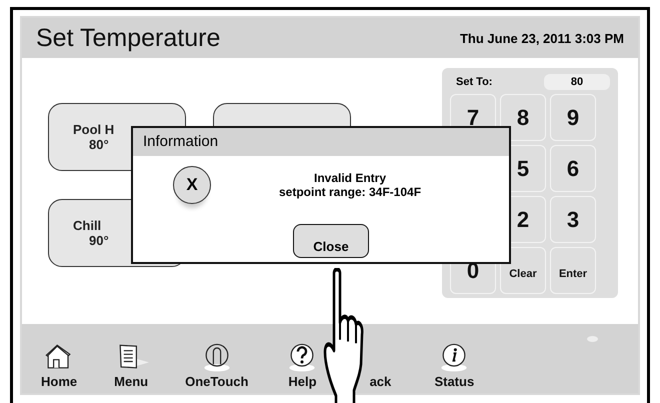 This screenshot has width=660, height=403. I want to click on nav-button: Status, so click(454, 365).